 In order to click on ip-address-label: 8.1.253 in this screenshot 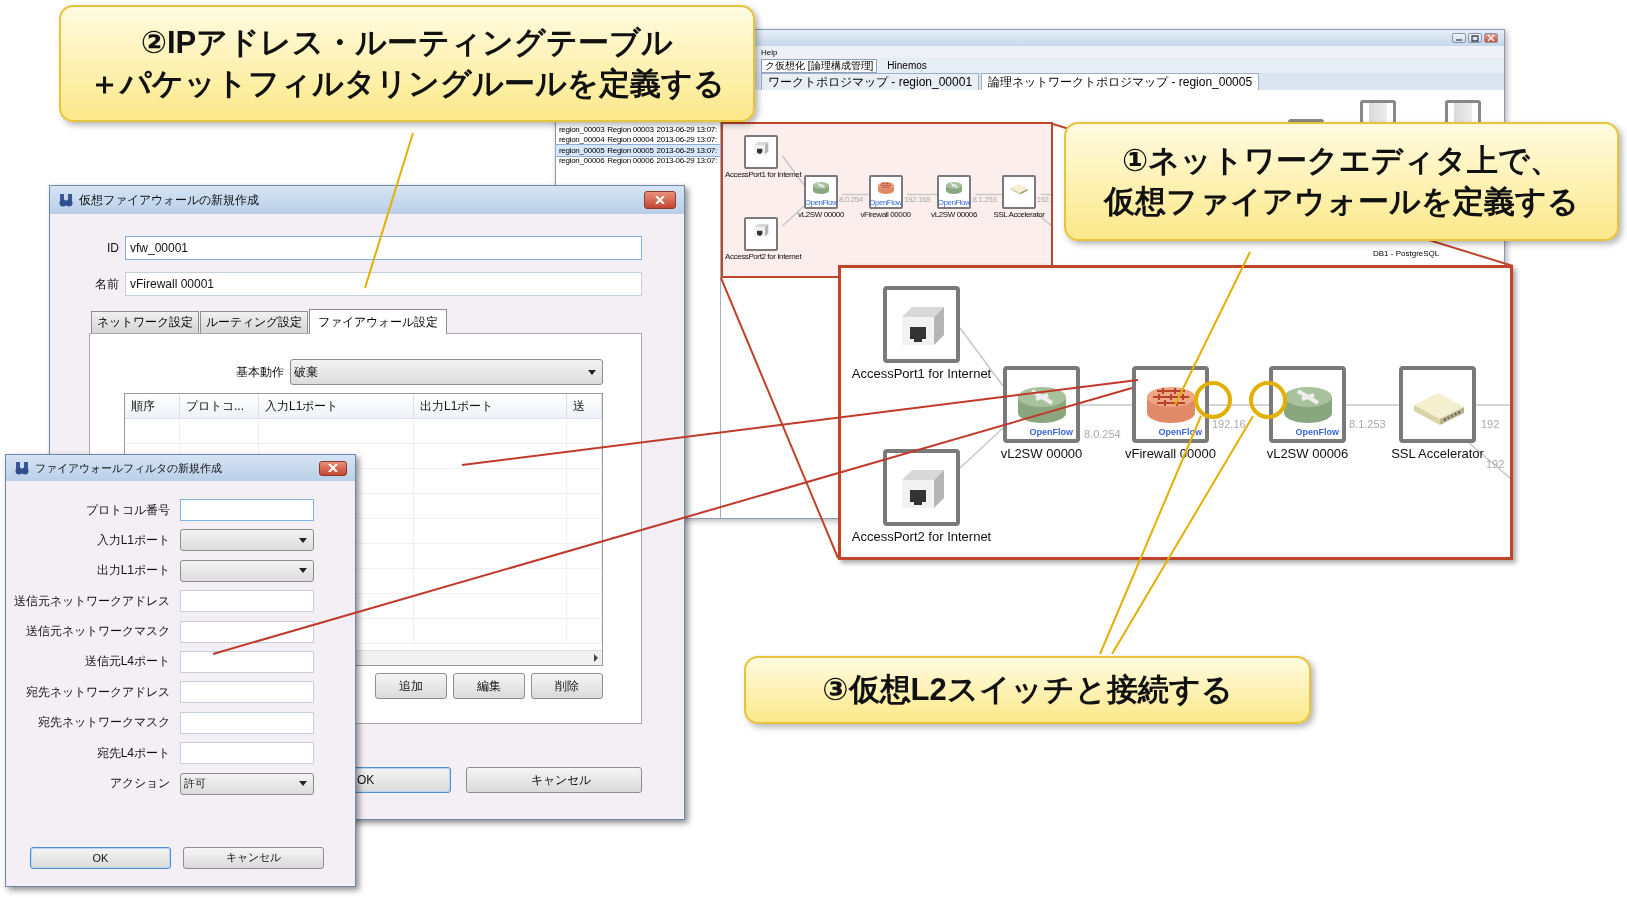, I will do `click(984, 199)`.